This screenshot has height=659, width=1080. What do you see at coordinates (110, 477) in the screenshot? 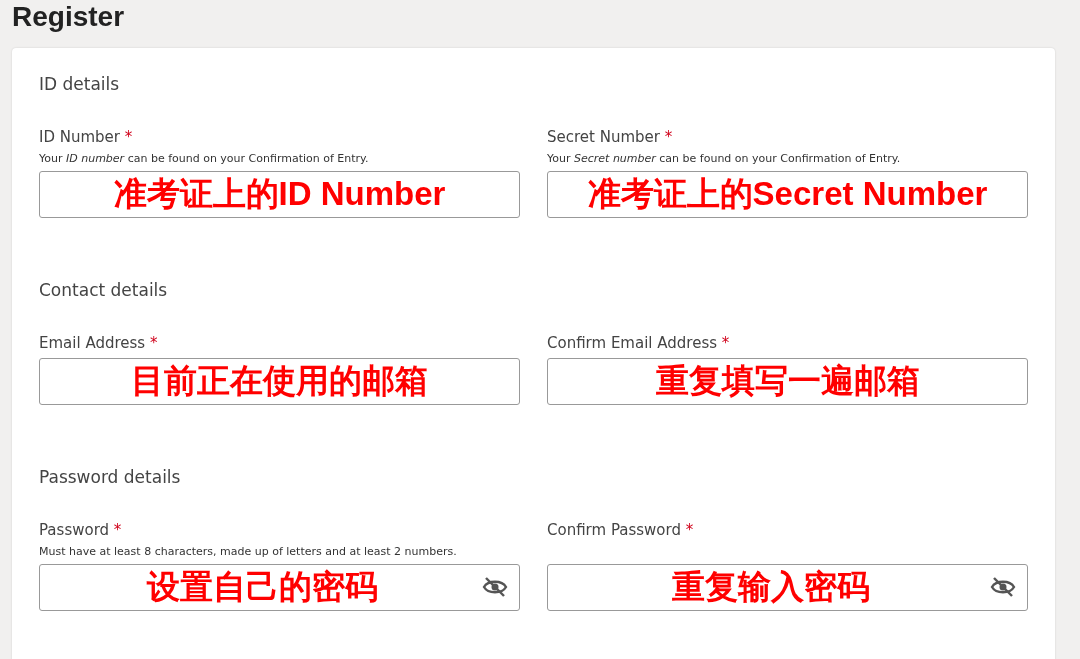
I see `section-heading: Password details` at bounding box center [110, 477].